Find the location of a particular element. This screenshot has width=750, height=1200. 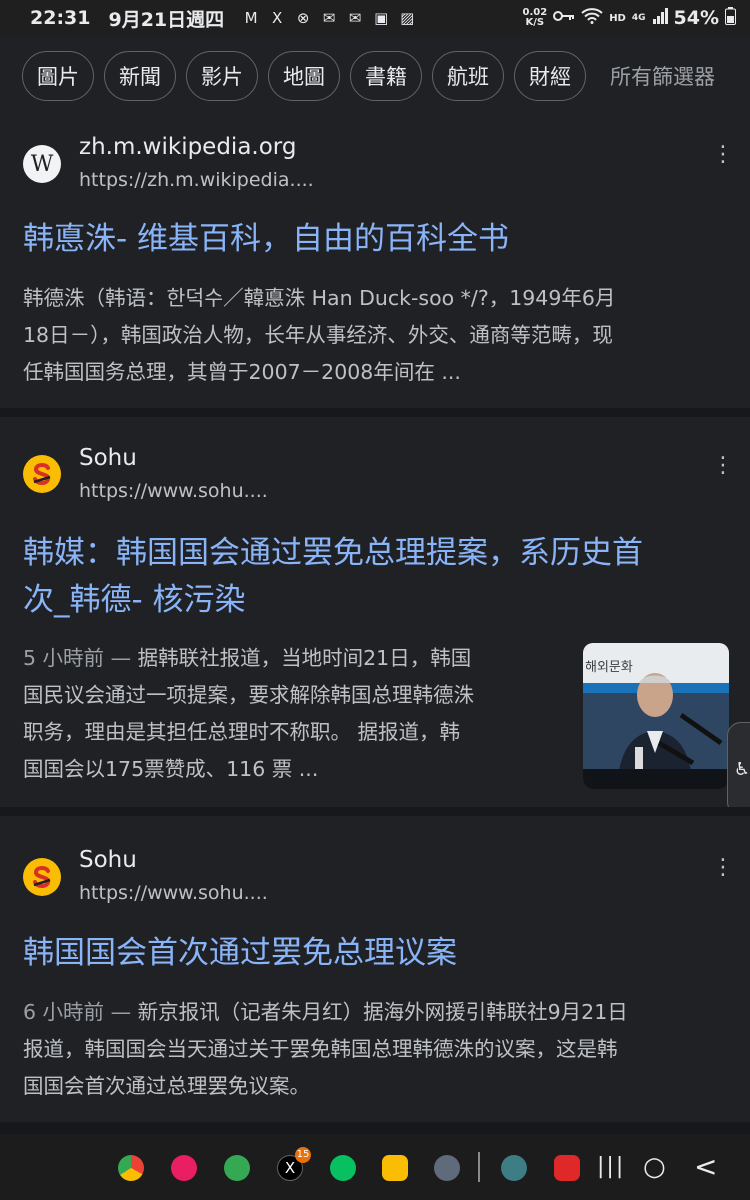

system-status: 0.02 K/S HD 4G 54% is located at coordinates (629, 18).